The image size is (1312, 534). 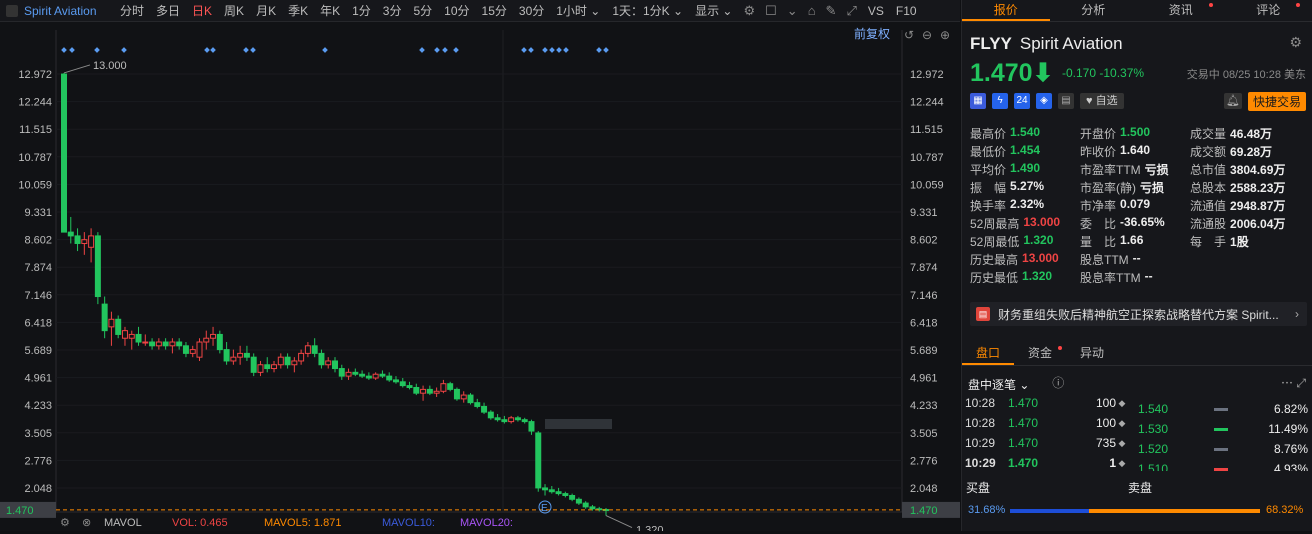 I want to click on period-tab: 月K, so click(x=266, y=10).